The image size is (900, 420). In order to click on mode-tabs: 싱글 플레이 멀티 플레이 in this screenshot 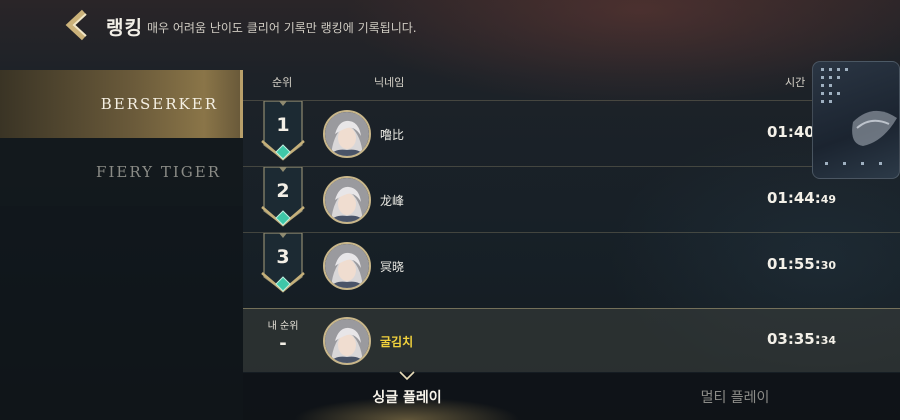, I will do `click(571, 395)`.